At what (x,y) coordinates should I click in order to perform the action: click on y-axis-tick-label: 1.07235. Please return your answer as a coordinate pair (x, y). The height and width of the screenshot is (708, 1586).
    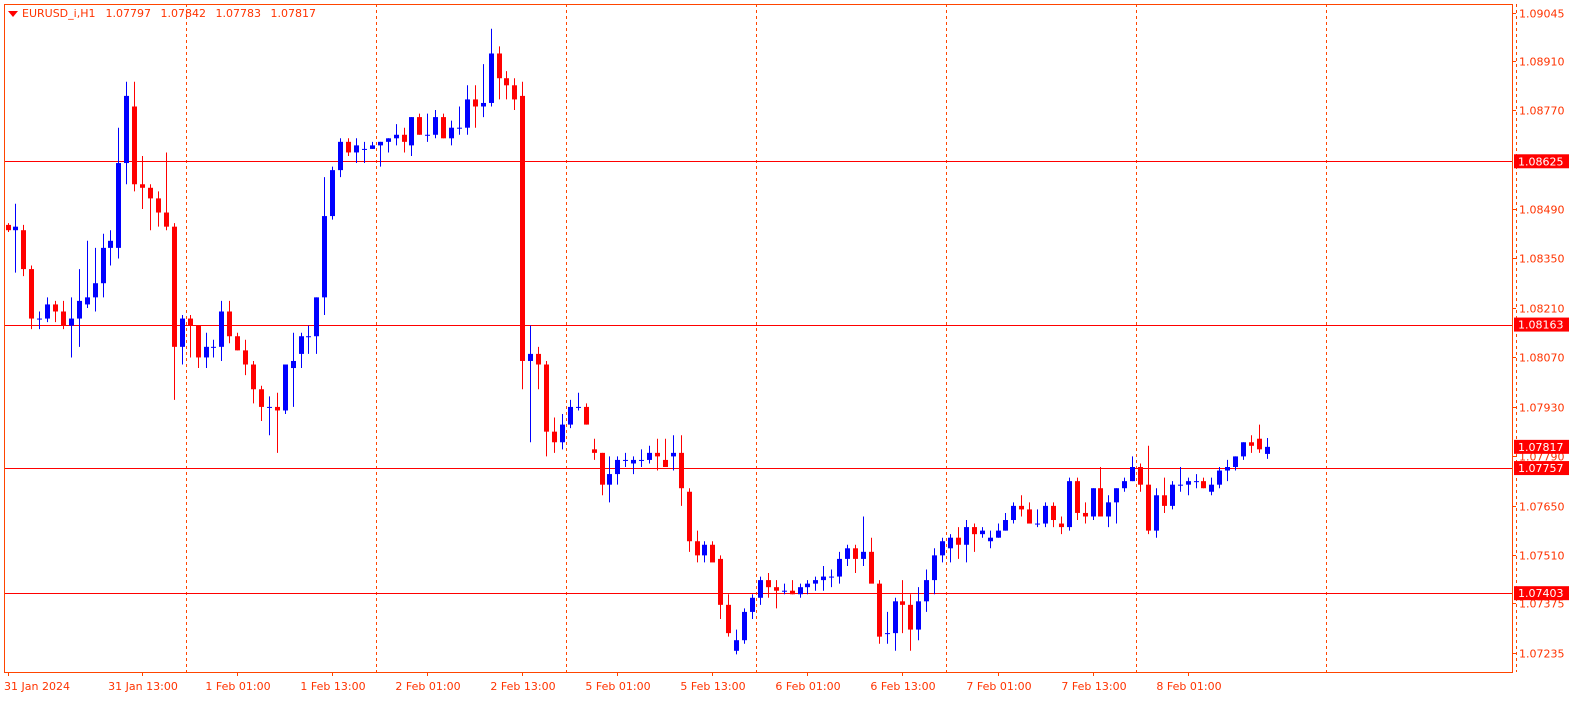
    Looking at the image, I should click on (1542, 654).